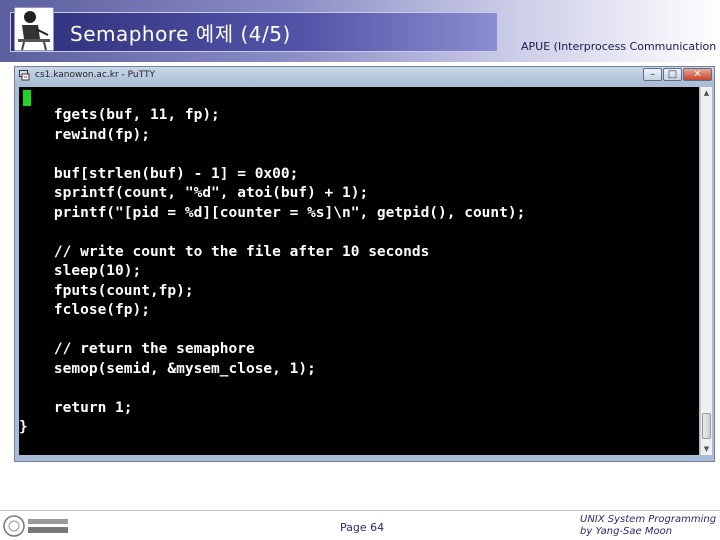 The image size is (720, 540). Describe the element at coordinates (648, 519) in the screenshot. I see `course-title: UNIX System Programming` at that location.